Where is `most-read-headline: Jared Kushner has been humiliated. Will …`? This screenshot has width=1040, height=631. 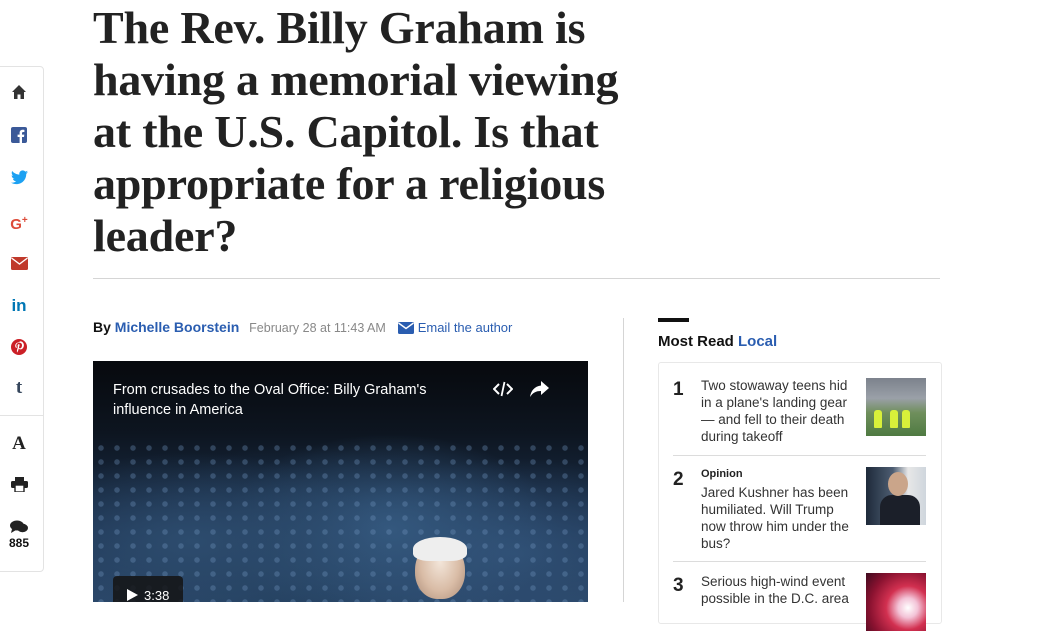
most-read-headline: Jared Kushner has been humiliated. Will … is located at coordinates (775, 518).